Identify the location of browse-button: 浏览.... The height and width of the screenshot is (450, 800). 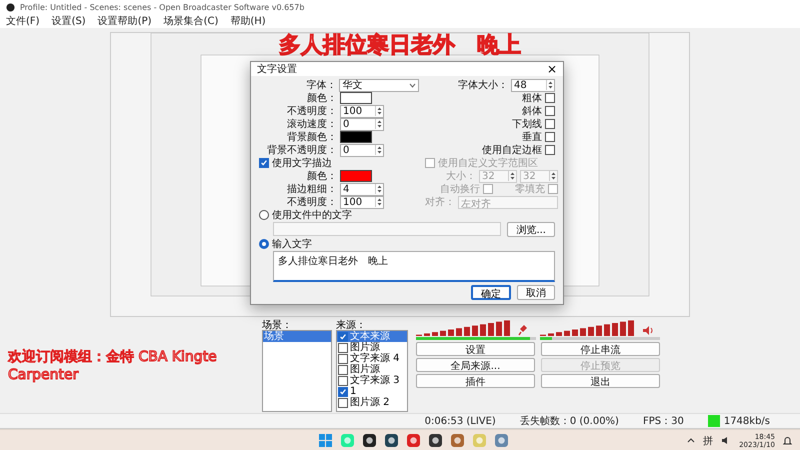
(531, 229).